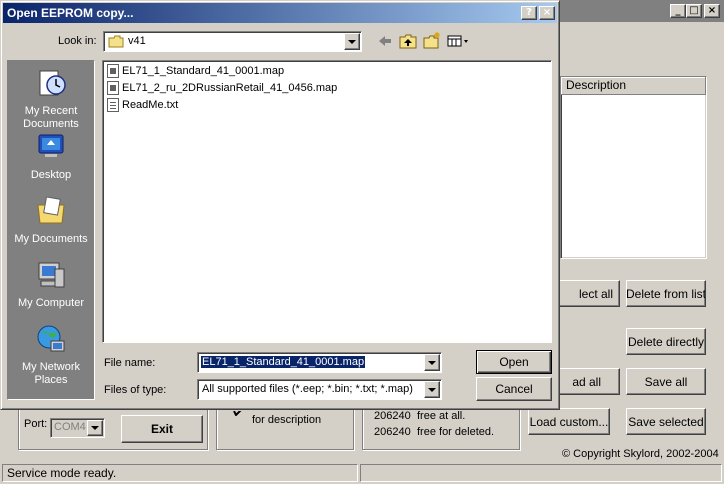 The width and height of the screenshot is (724, 484). I want to click on dialog-titlebar: Open EEPROM copy... ? ×, so click(280, 13).